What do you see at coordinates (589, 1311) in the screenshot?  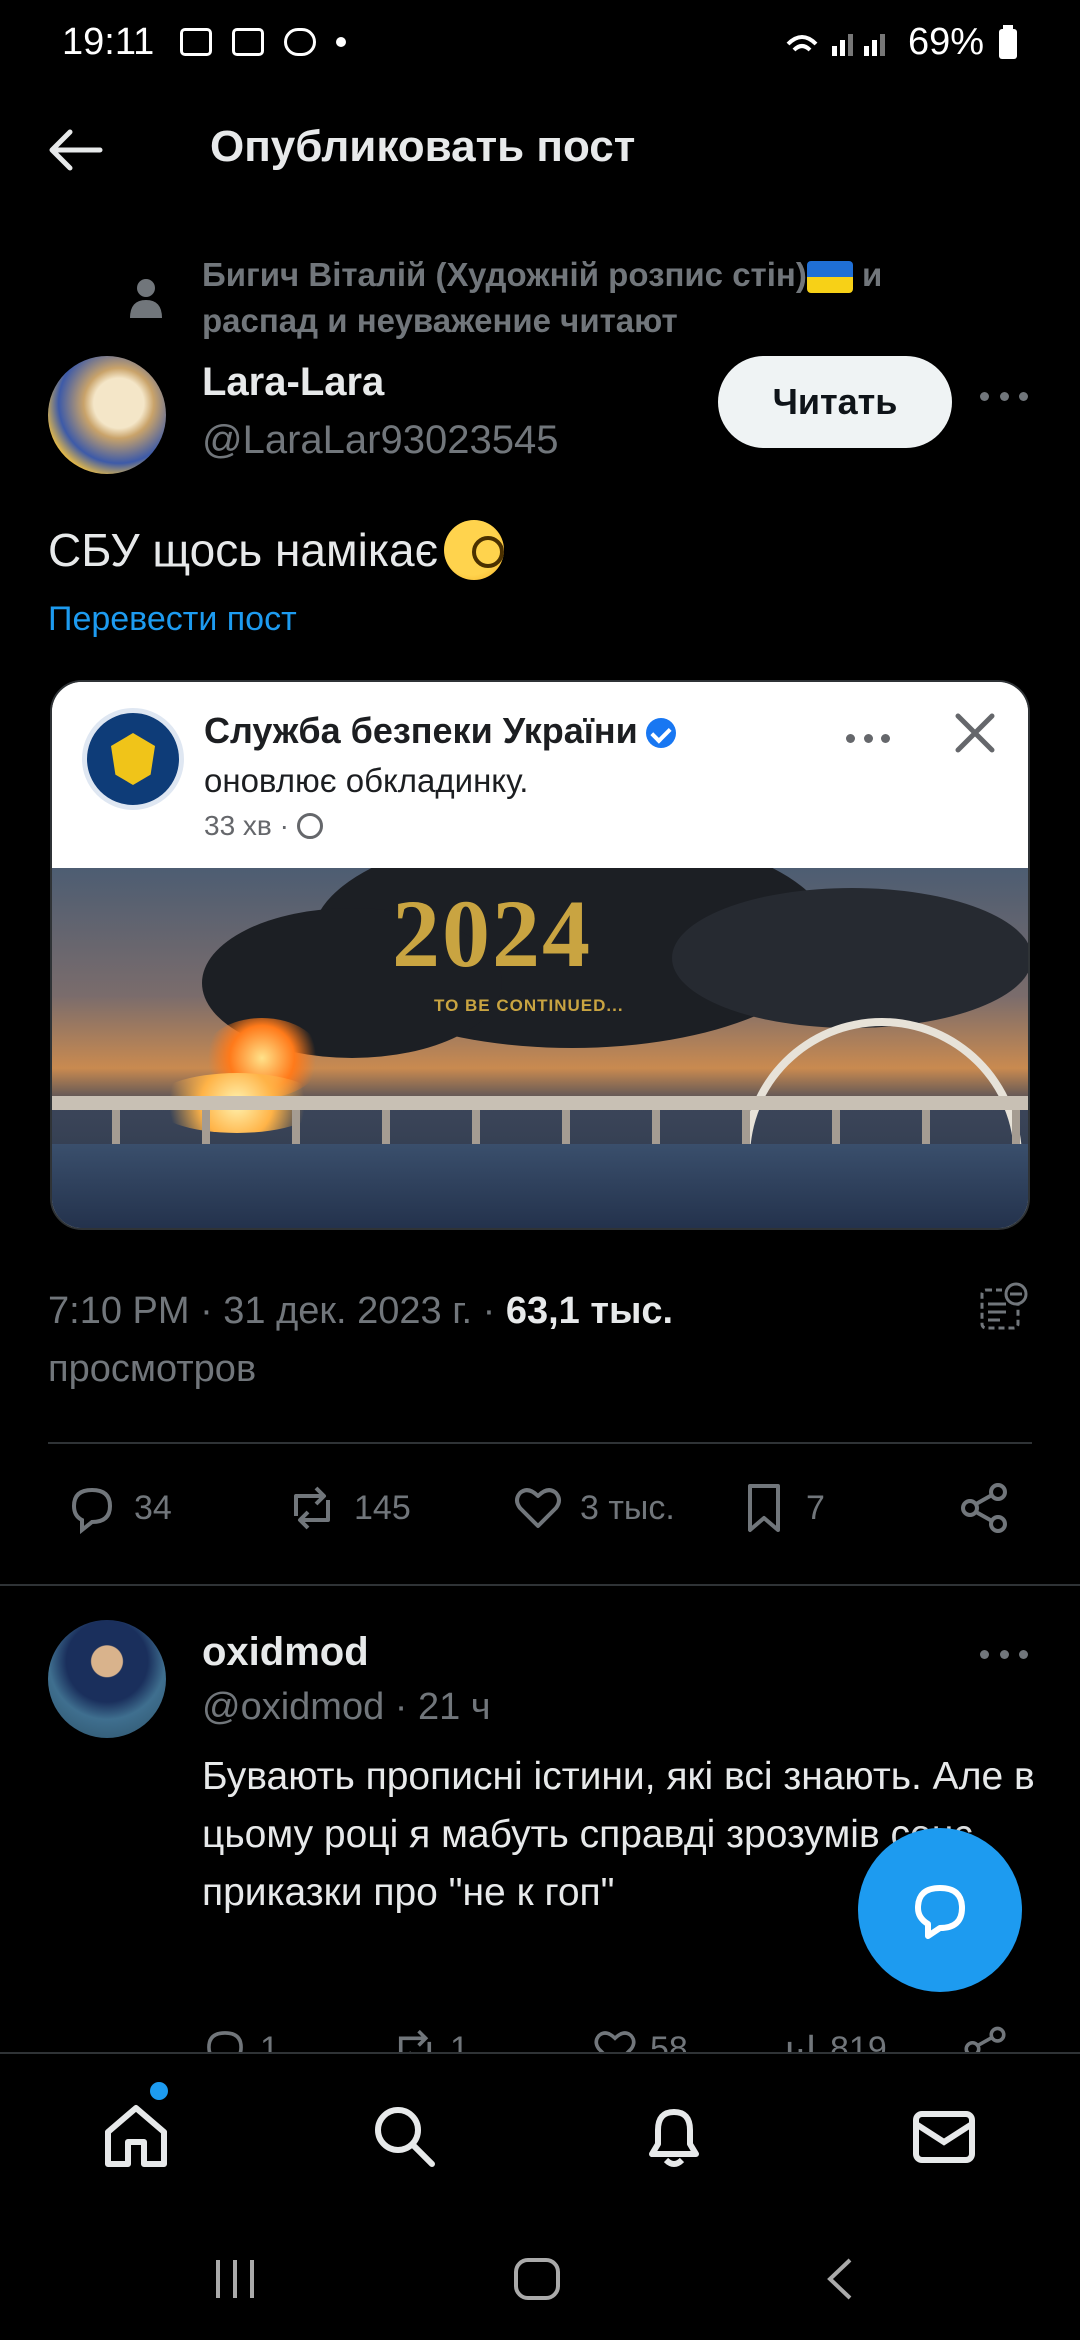 I see `views-count: 63,1 тыс.` at bounding box center [589, 1311].